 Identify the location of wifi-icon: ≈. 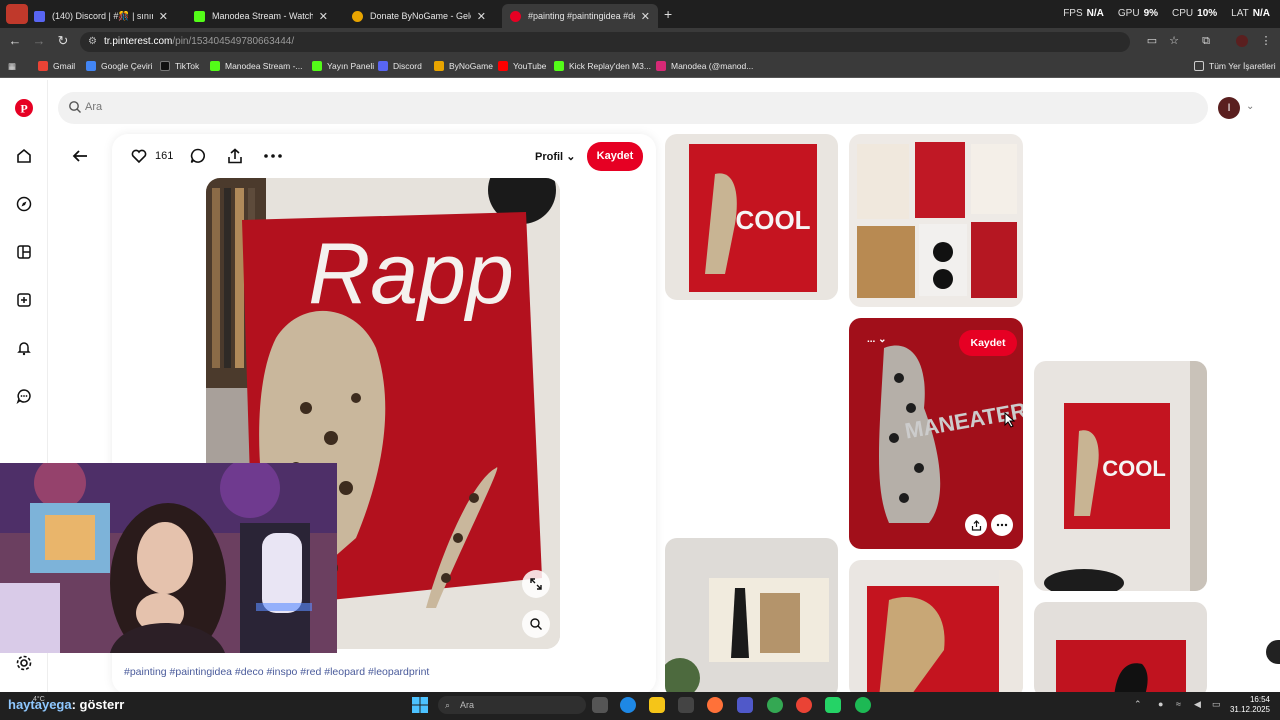
(1178, 704).